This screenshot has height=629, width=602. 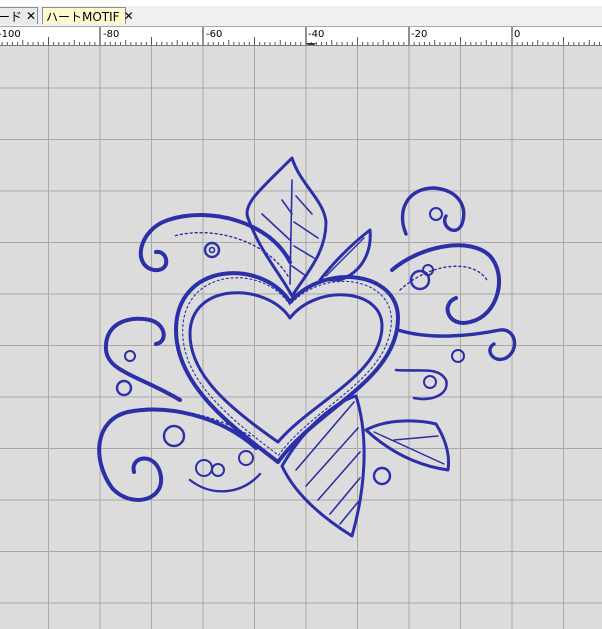 I want to click on document-tab-bar: ード ✕ ハートMOTIF ✕, so click(x=301, y=16).